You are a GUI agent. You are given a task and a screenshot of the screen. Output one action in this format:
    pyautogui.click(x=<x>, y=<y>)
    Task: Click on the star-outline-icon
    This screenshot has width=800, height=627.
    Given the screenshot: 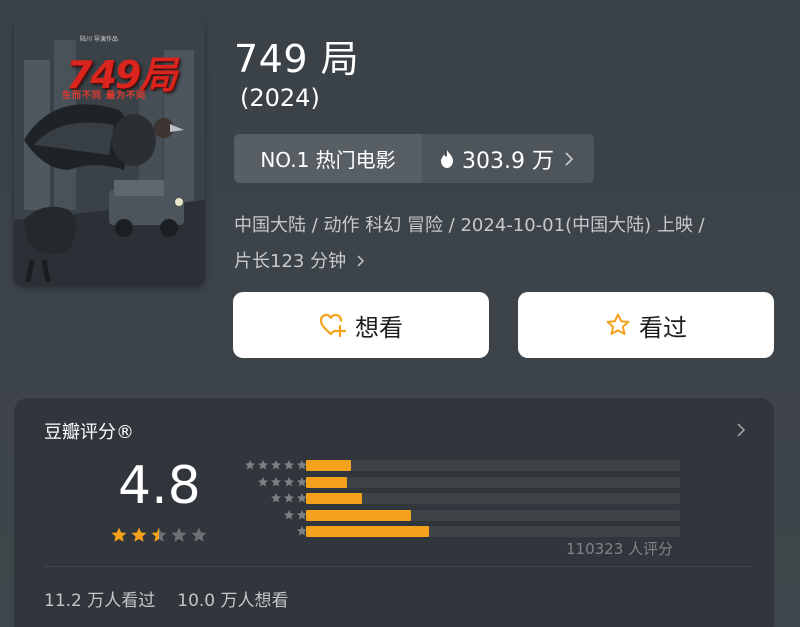 What is the action you would take?
    pyautogui.click(x=618, y=324)
    